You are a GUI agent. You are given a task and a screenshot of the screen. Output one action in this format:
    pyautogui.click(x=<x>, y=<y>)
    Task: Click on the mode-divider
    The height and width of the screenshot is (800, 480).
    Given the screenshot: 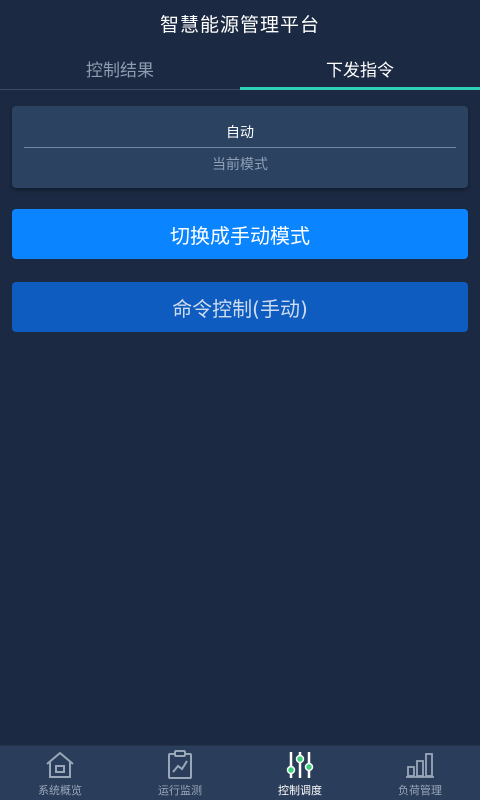 What is the action you would take?
    pyautogui.click(x=240, y=147)
    